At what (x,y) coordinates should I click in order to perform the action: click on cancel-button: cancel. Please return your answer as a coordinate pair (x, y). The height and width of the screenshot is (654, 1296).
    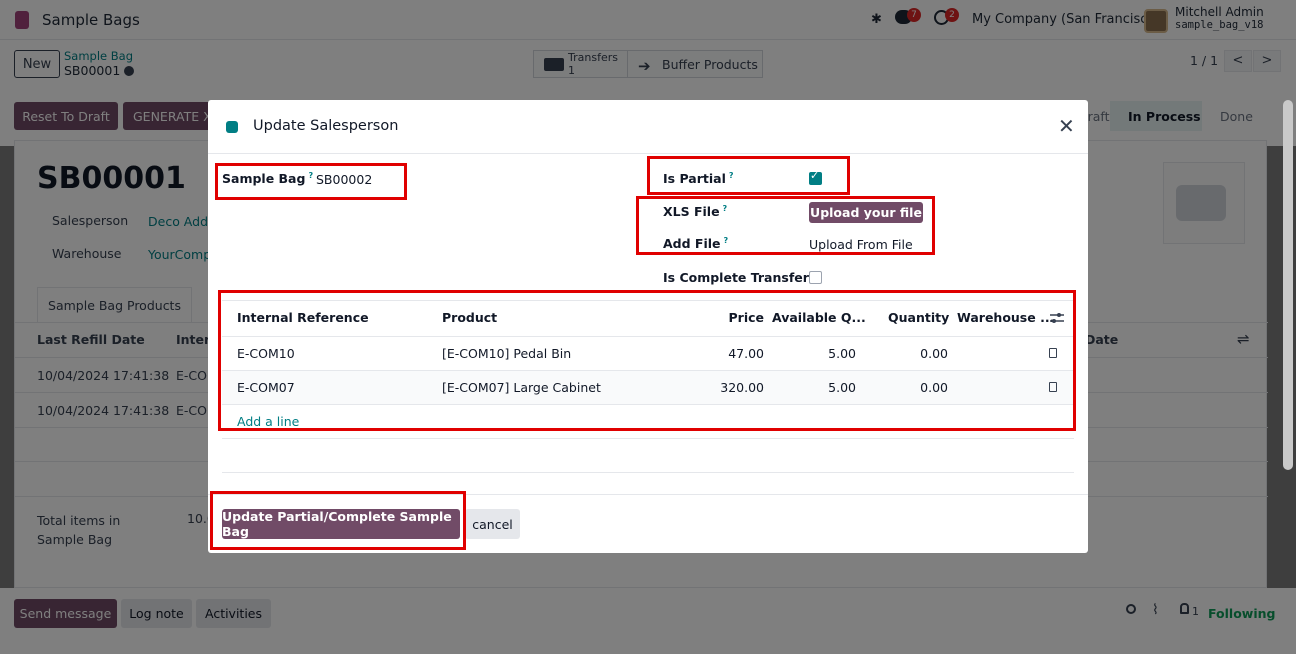
    Looking at the image, I should click on (492, 524).